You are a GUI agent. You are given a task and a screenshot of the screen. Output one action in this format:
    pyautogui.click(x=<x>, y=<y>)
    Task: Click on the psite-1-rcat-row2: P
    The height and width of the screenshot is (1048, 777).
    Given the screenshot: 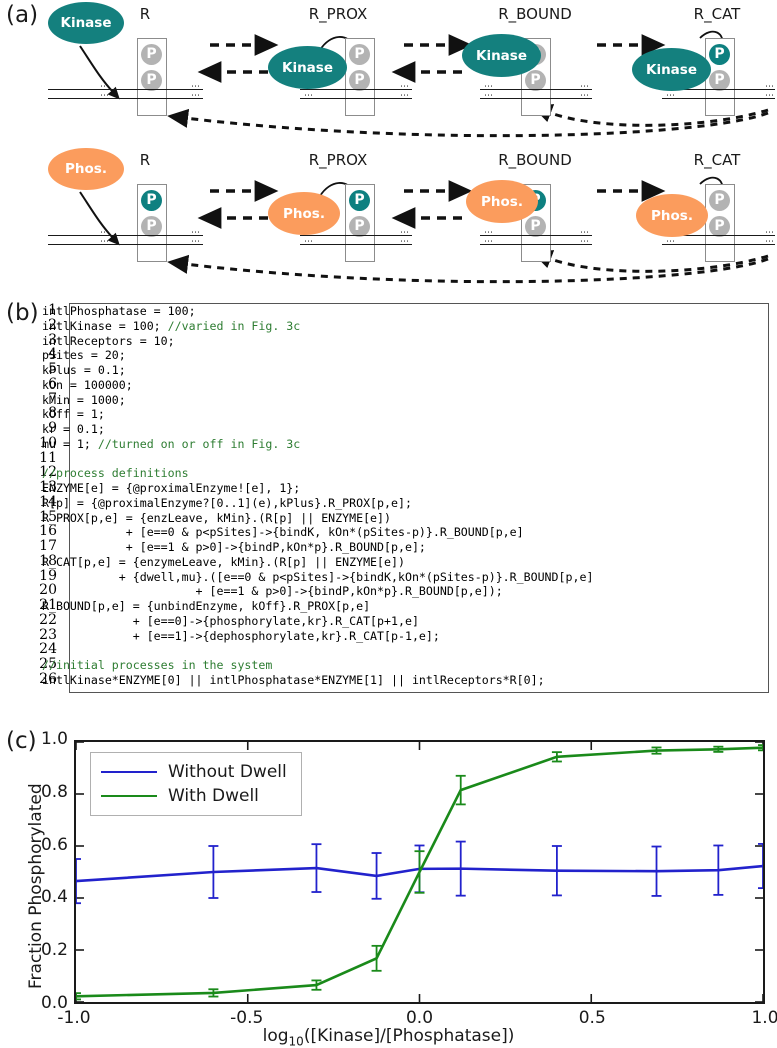 What is the action you would take?
    pyautogui.click(x=719, y=200)
    